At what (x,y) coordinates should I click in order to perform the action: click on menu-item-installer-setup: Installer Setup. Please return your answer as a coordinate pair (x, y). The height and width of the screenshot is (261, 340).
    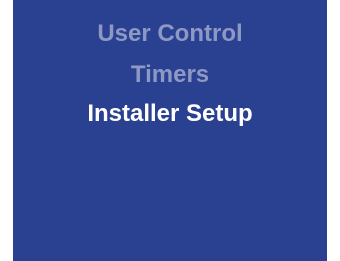
    Looking at the image, I should click on (170, 114).